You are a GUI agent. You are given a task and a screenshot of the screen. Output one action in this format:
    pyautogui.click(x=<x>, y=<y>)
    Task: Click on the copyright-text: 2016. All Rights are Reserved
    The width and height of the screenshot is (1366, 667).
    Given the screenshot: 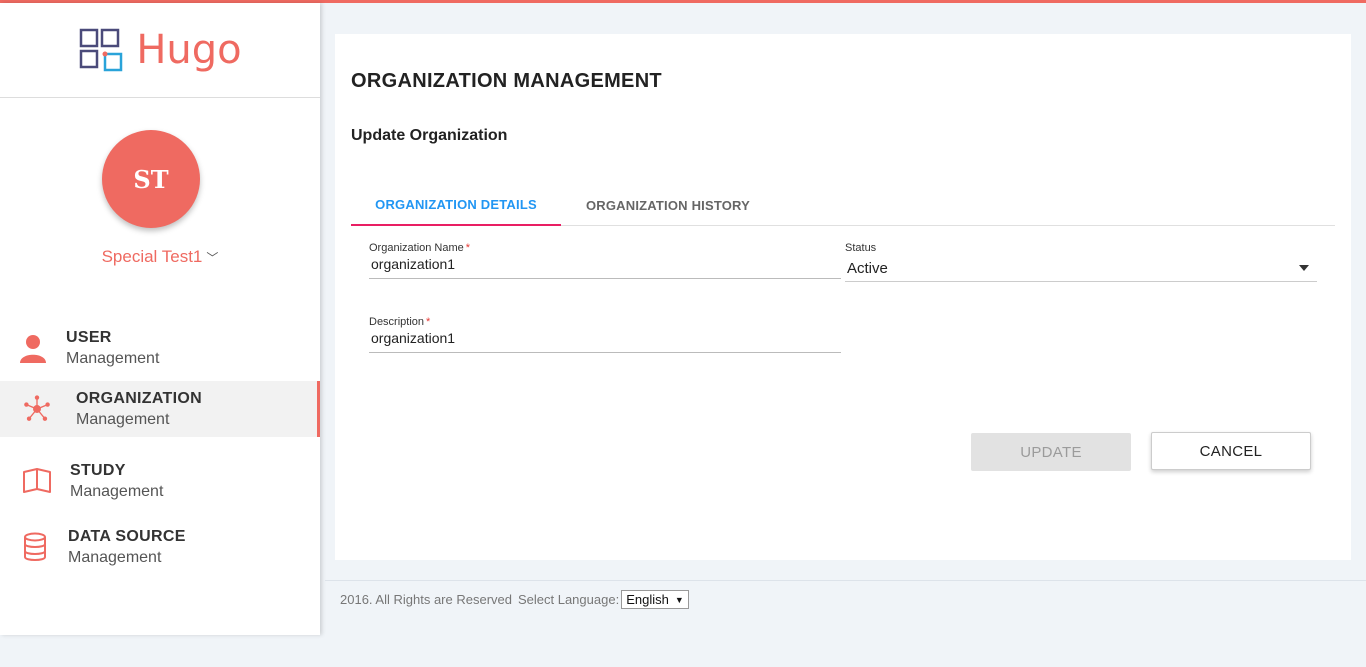 What is the action you would take?
    pyautogui.click(x=426, y=599)
    